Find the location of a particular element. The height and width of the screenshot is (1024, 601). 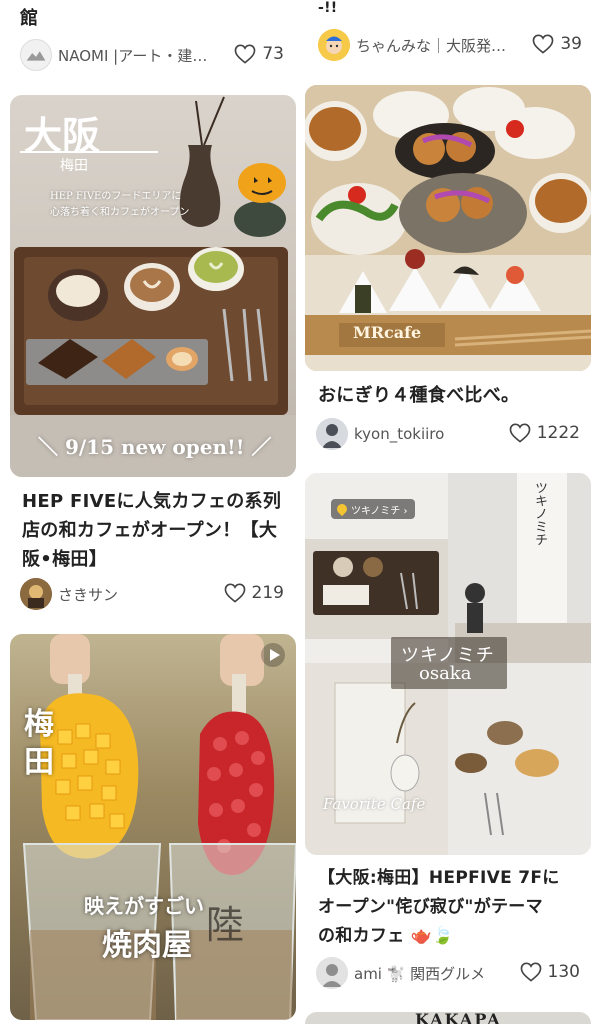

card-title-line: の和カフェ 🫖🍃 is located at coordinates (456, 936).